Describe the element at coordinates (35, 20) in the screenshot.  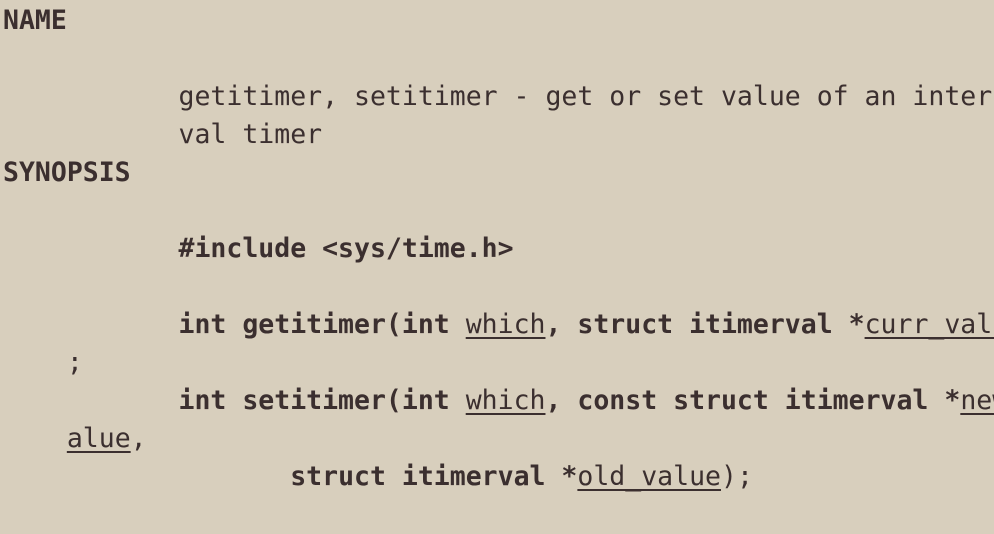
I see `section-header-name: NAME` at that location.